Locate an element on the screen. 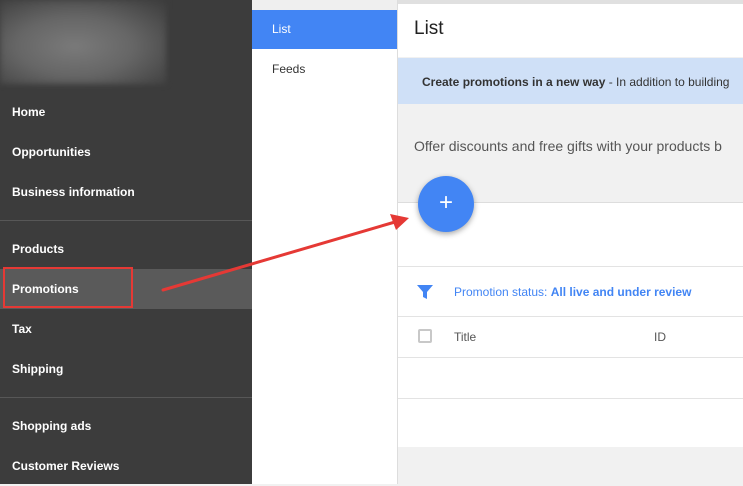  page-header: List is located at coordinates (570, 28).